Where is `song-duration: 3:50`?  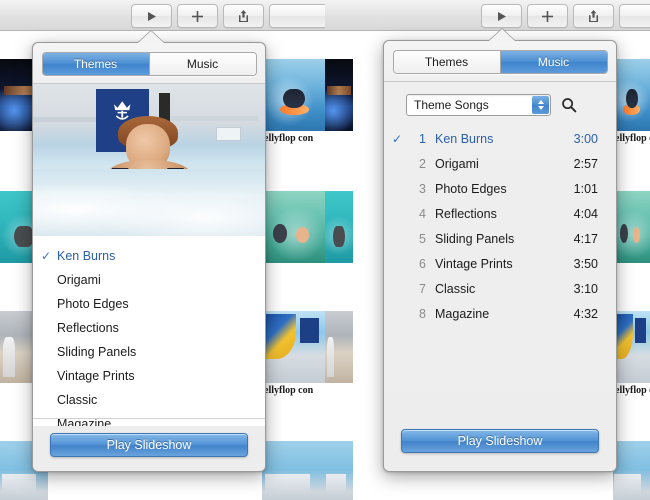
song-duration: 3:50 is located at coordinates (585, 263).